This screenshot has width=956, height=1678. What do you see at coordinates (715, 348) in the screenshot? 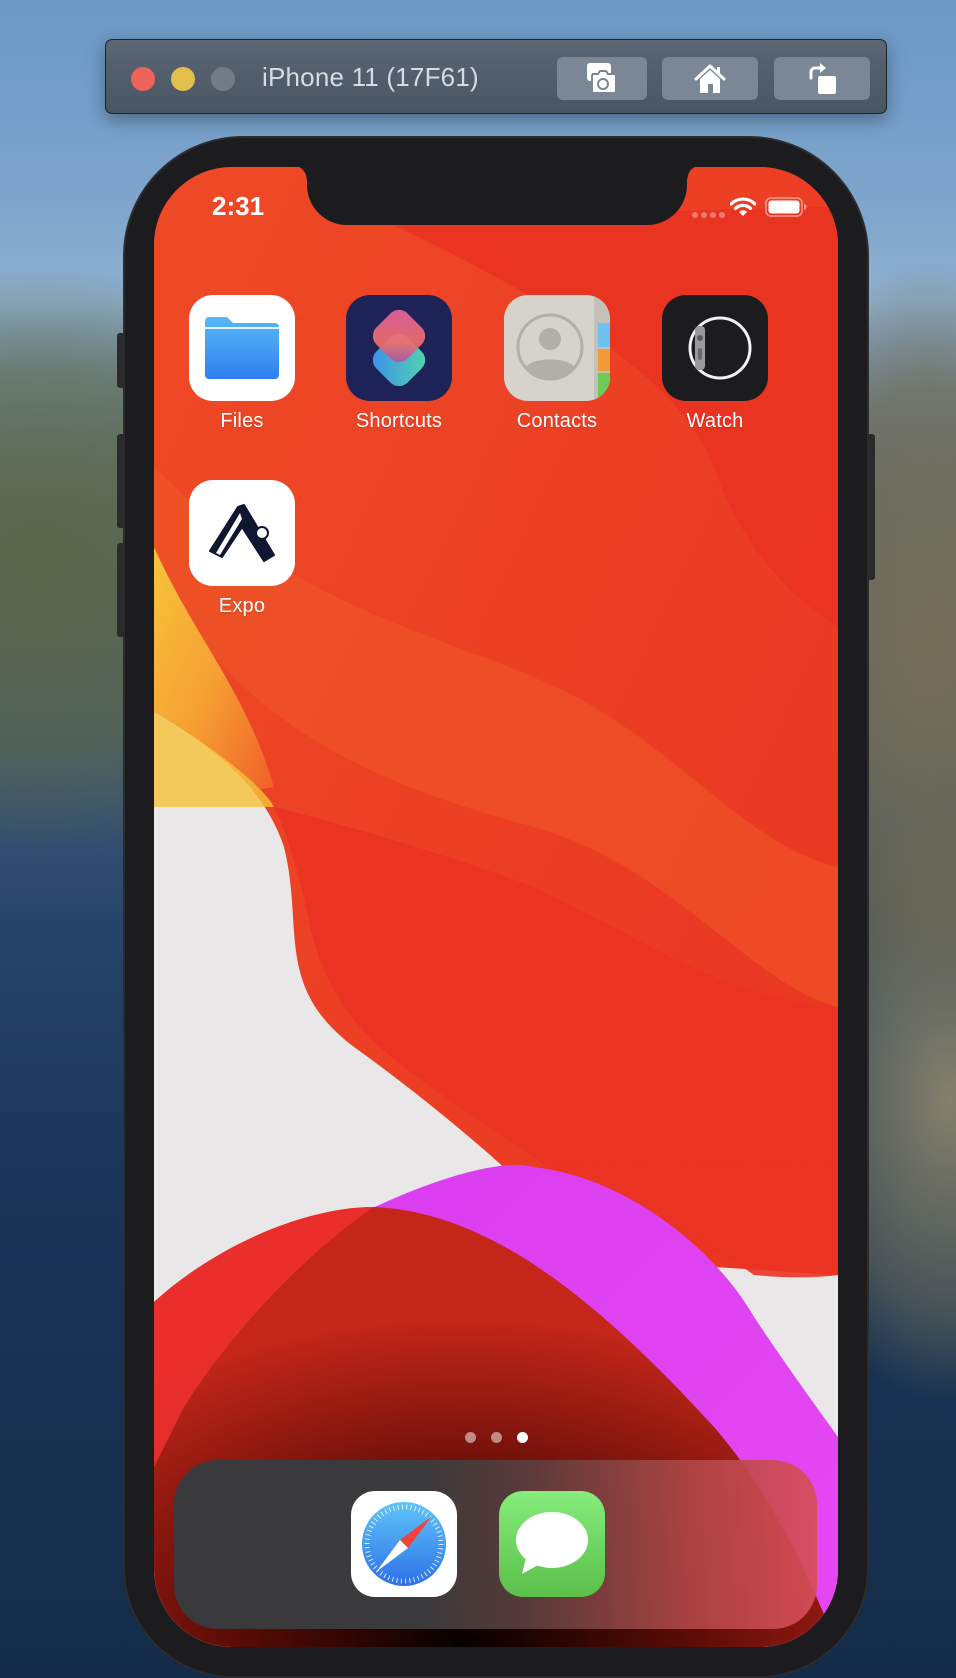
I see `watch-icon` at bounding box center [715, 348].